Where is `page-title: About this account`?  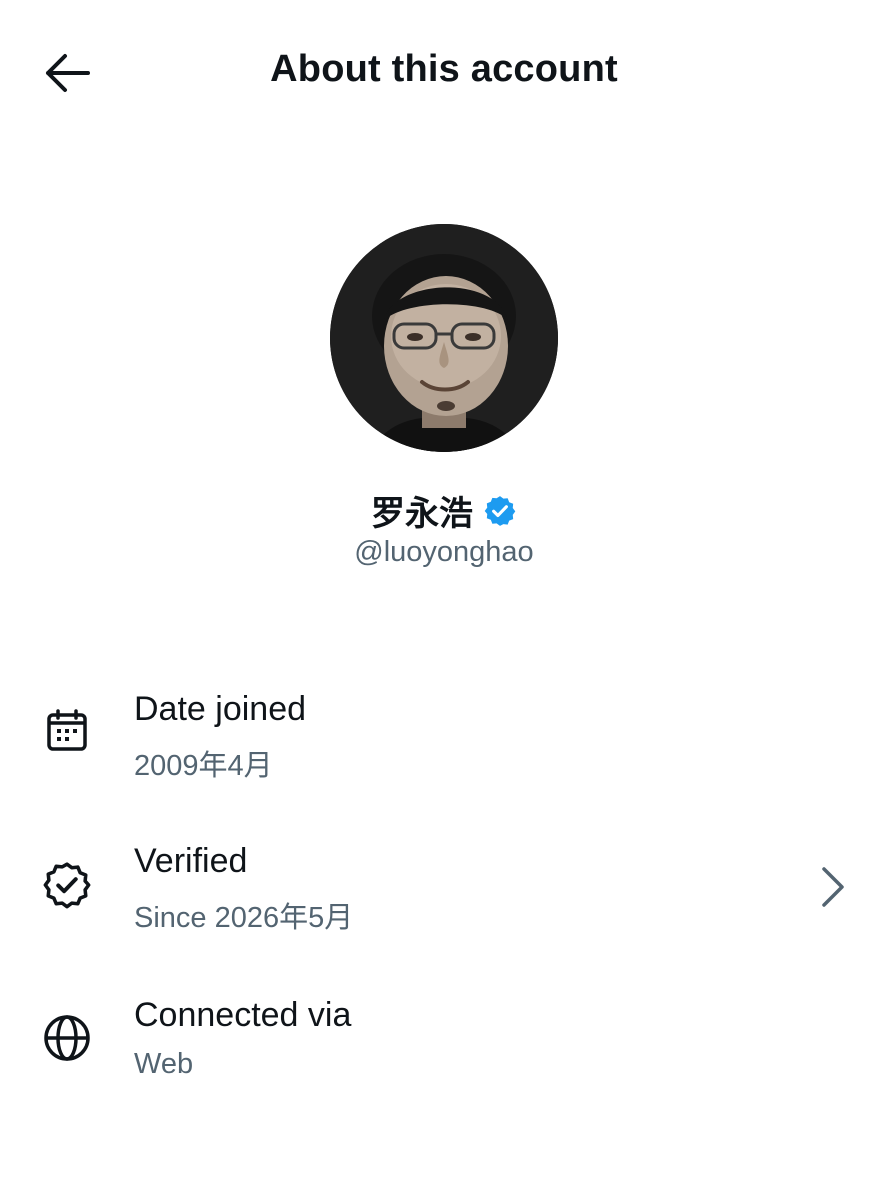 page-title: About this account is located at coordinates (444, 69).